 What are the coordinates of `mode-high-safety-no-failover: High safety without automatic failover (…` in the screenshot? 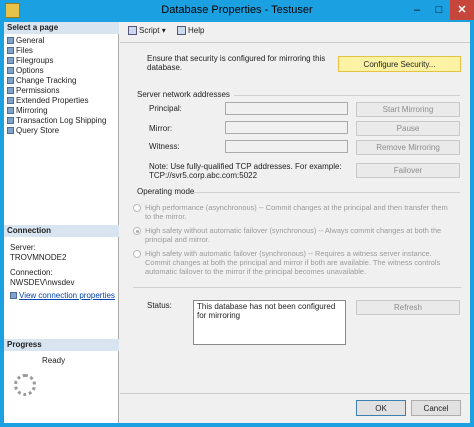 It's located at (298, 236).